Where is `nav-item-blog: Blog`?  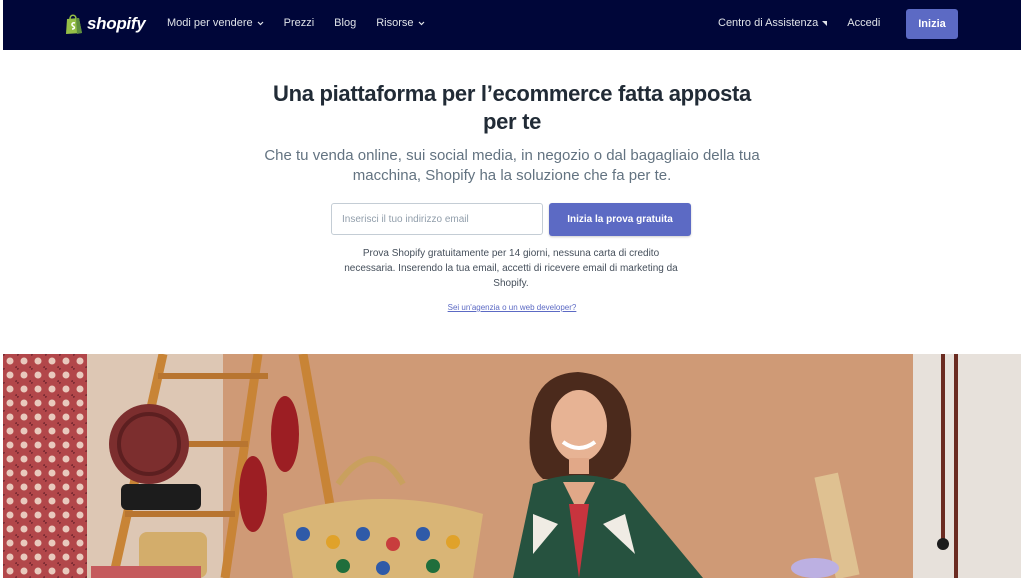 nav-item-blog: Blog is located at coordinates (345, 23).